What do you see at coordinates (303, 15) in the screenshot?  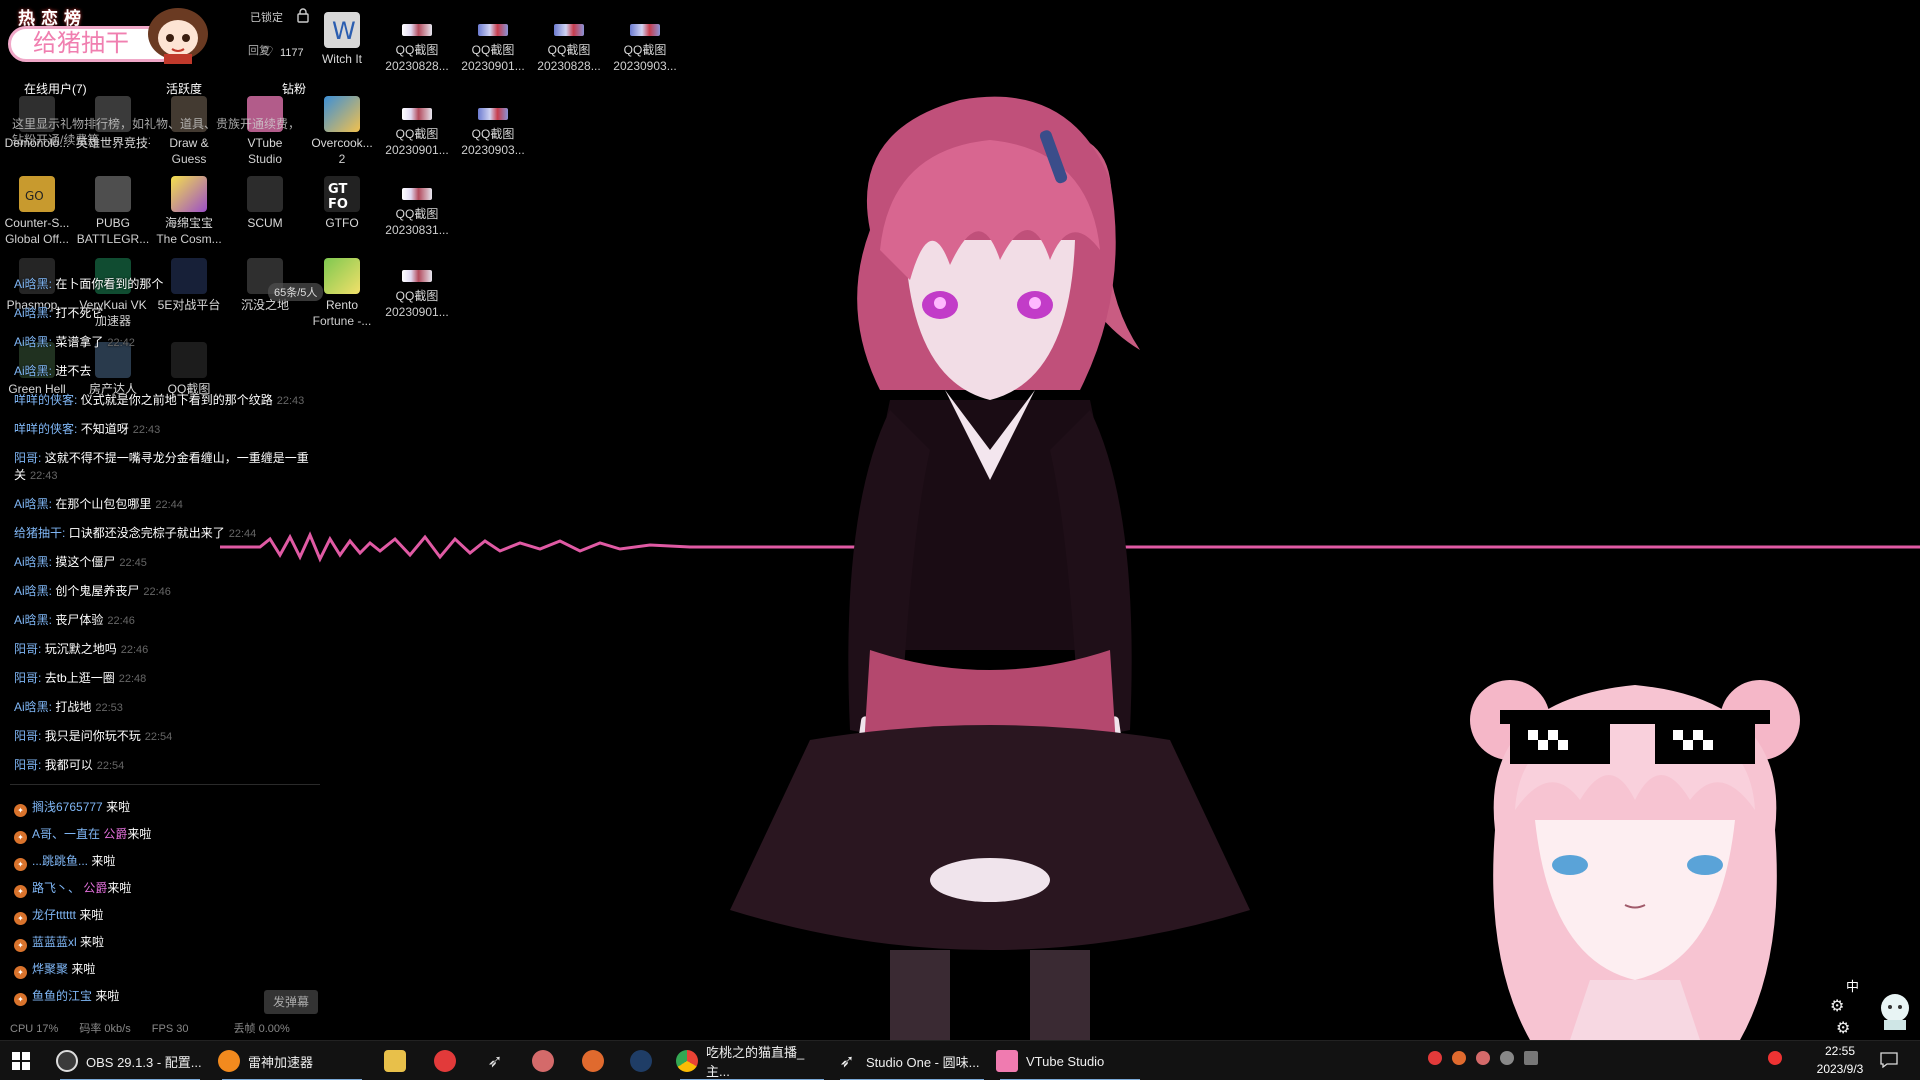 I see `lock-icon` at bounding box center [303, 15].